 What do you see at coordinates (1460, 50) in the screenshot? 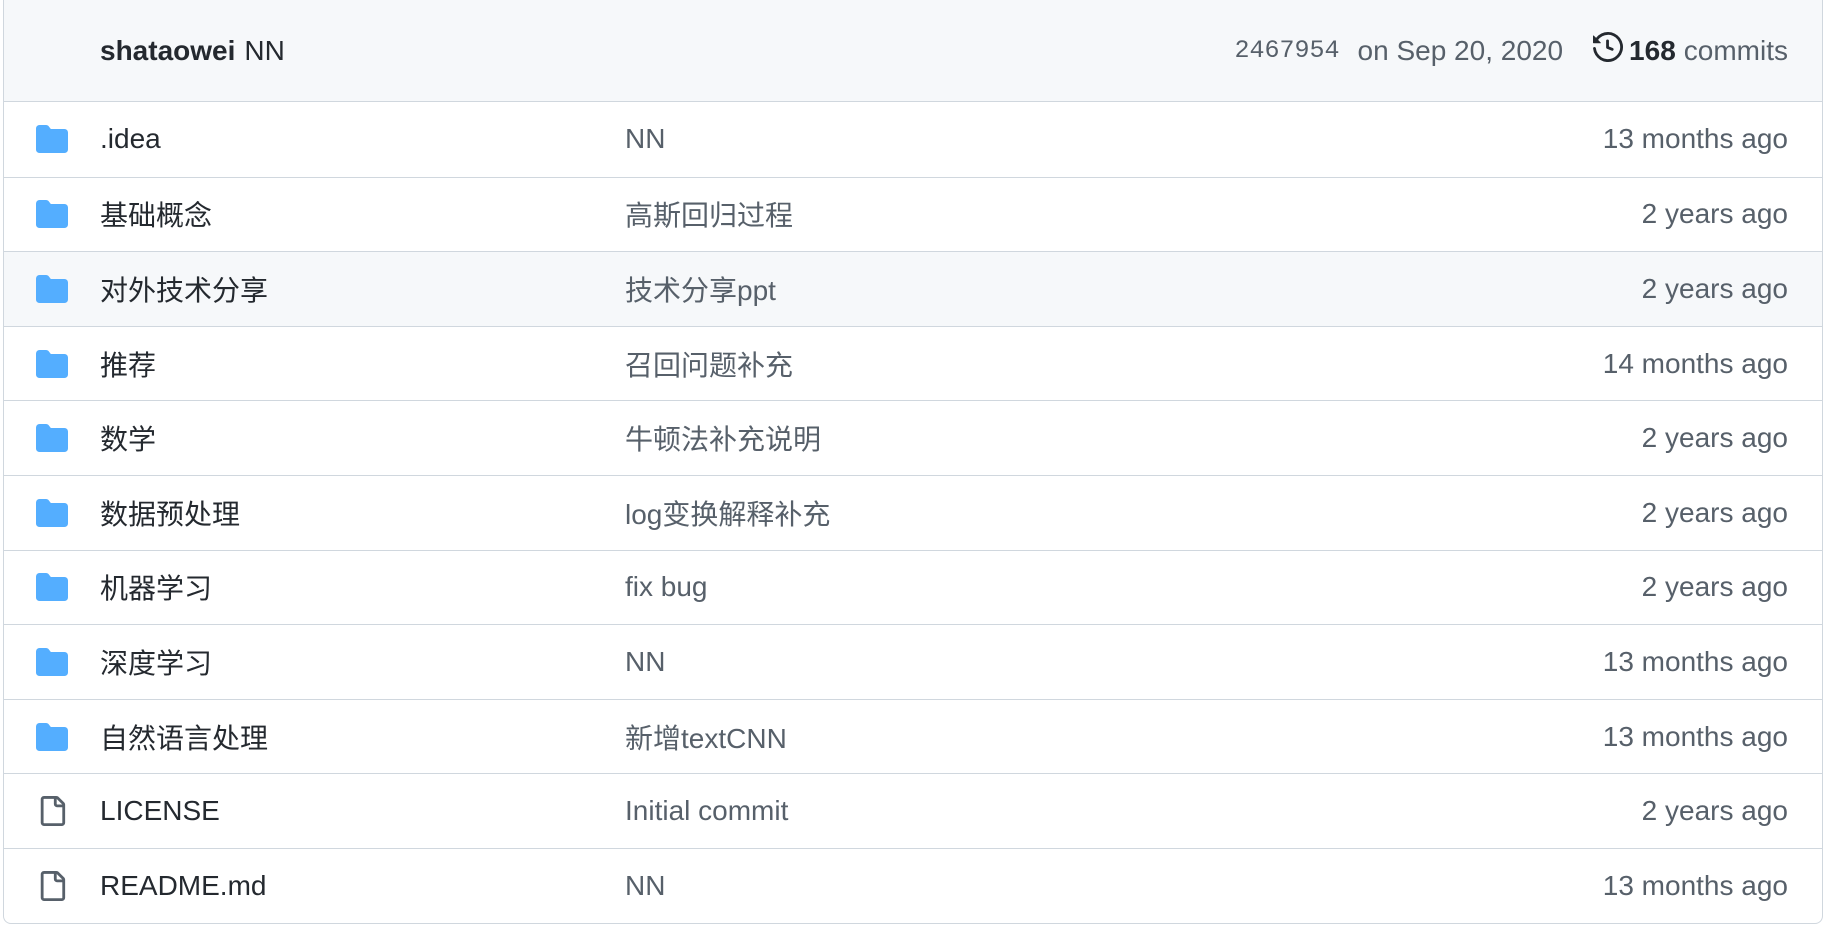
I see `commit-date: on Sep 20, 2020` at bounding box center [1460, 50].